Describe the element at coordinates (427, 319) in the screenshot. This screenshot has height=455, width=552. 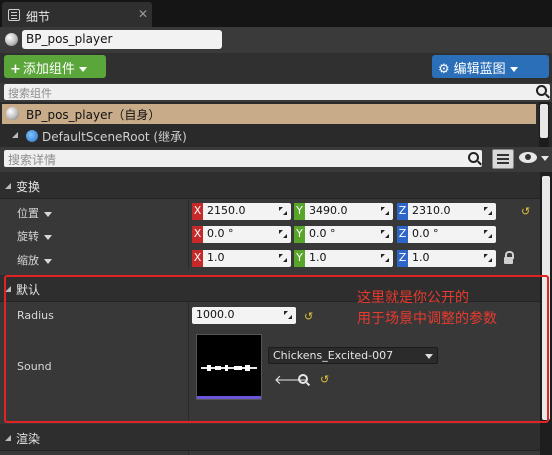
I see `annotation-line: 用于场景中调整的参数` at that location.